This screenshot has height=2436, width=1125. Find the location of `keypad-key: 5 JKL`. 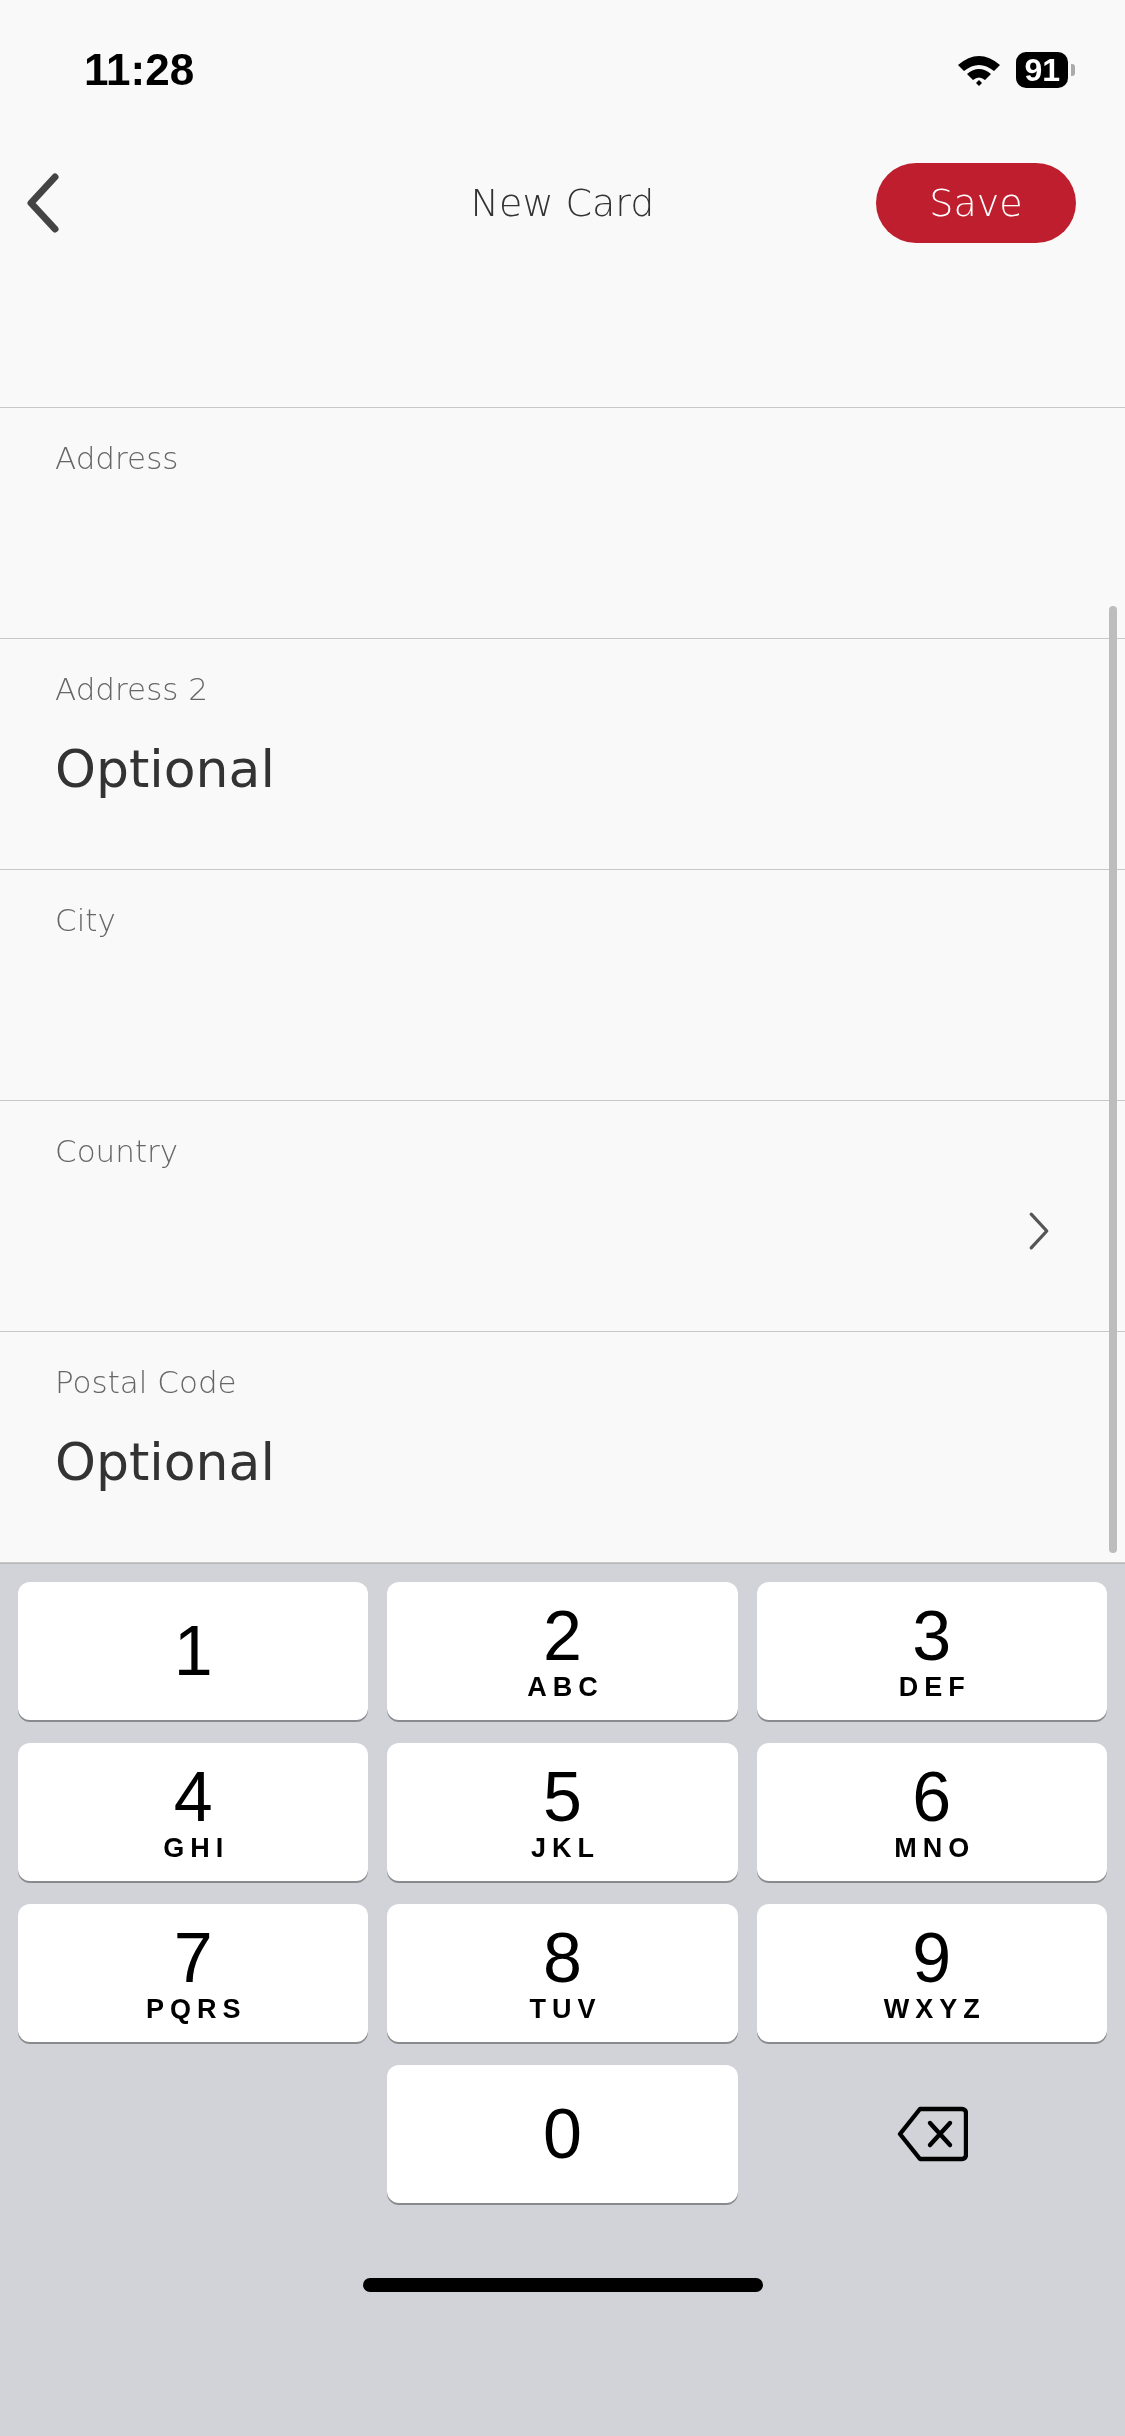

keypad-key: 5 JKL is located at coordinates (562, 1812).